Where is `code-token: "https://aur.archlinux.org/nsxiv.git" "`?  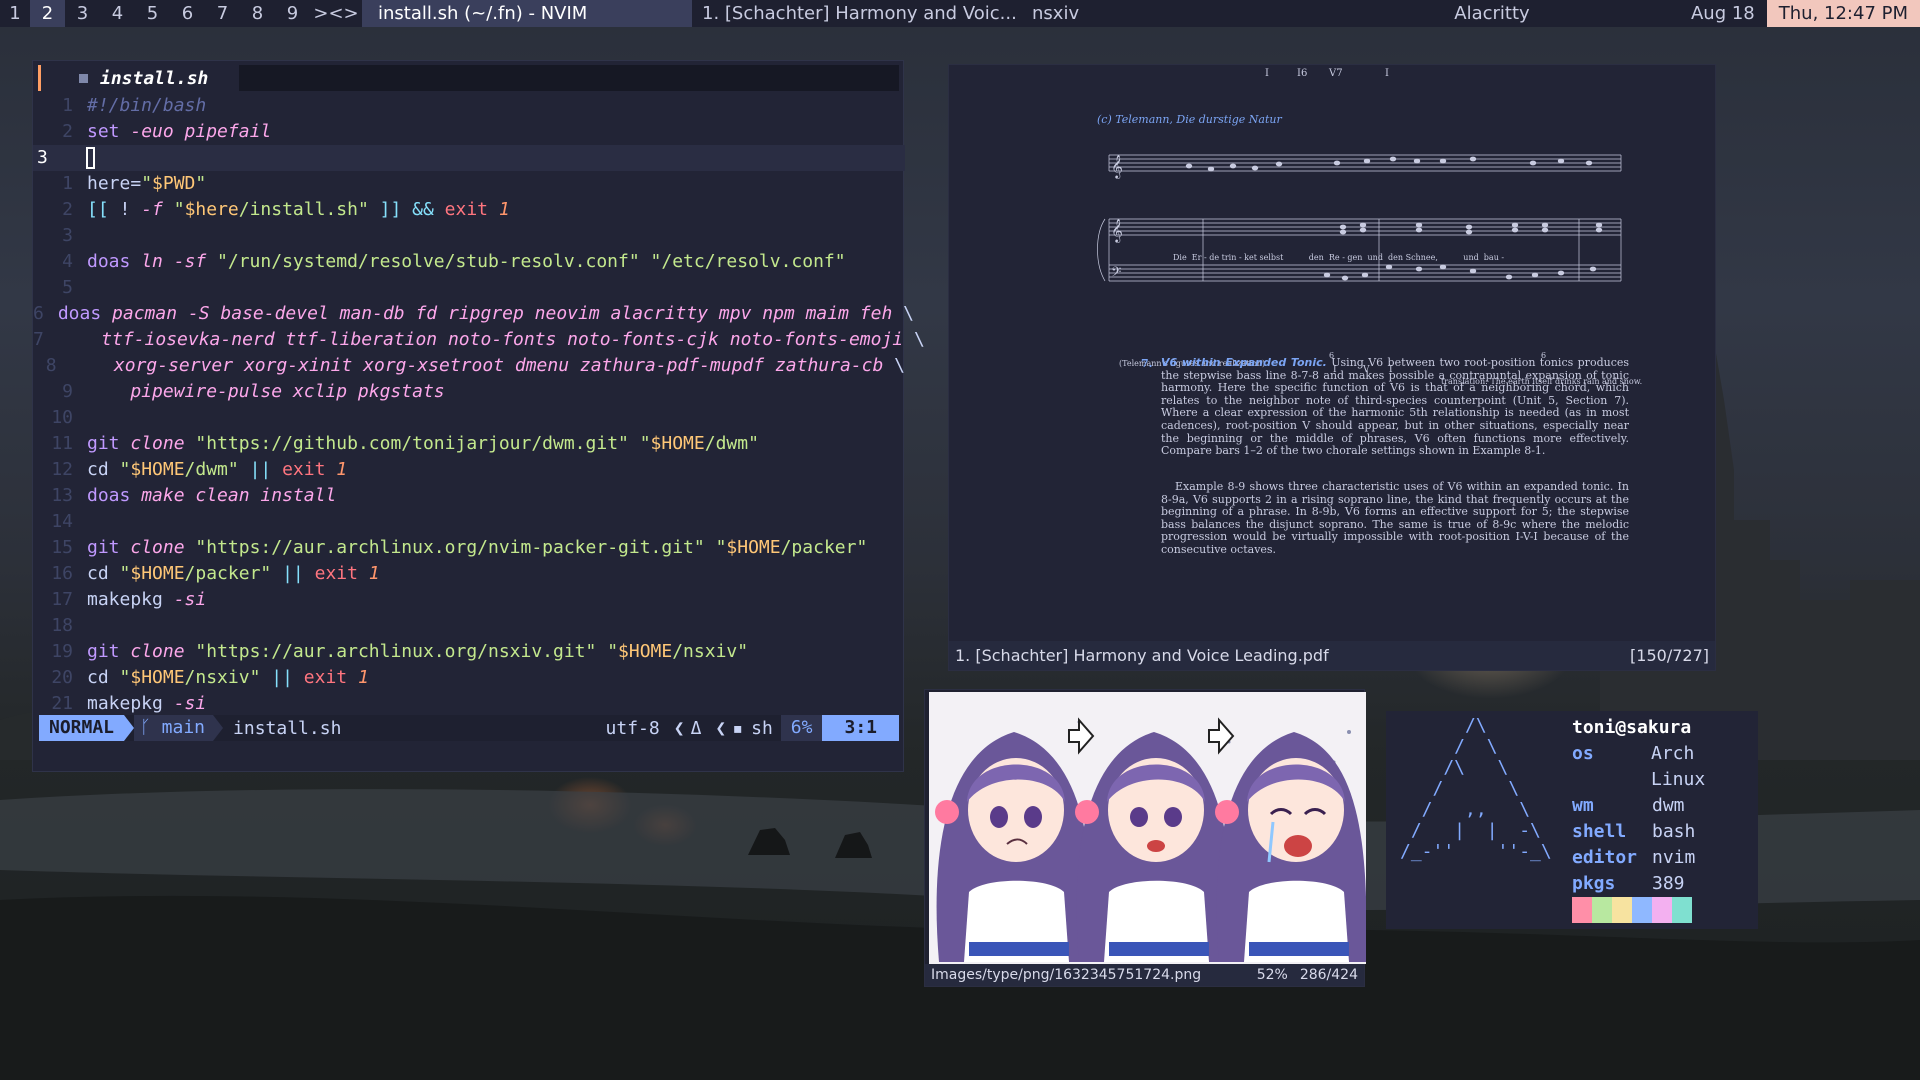 code-token: "https://aur.archlinux.org/nsxiv.git" " is located at coordinates (407, 651).